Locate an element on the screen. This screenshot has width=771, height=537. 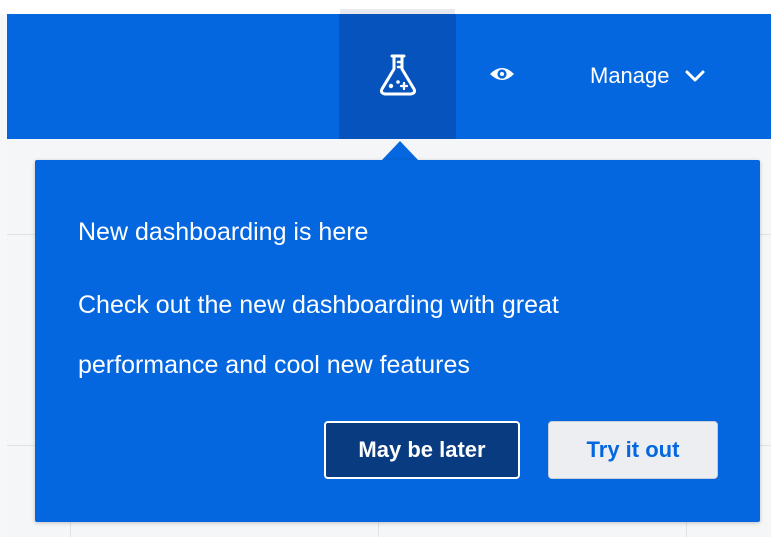
view-toggle-button is located at coordinates (502, 76).